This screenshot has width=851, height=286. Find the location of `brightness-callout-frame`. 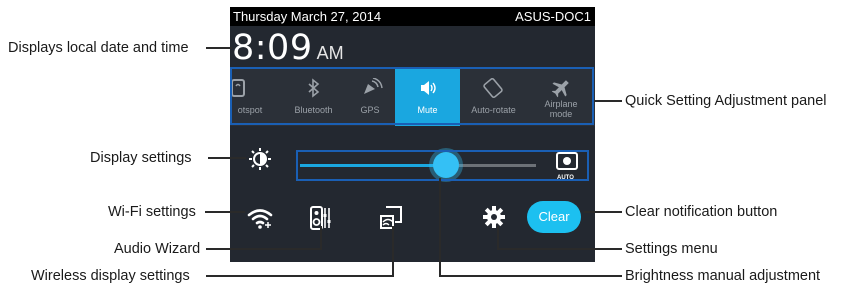

brightness-callout-frame is located at coordinates (442, 165).